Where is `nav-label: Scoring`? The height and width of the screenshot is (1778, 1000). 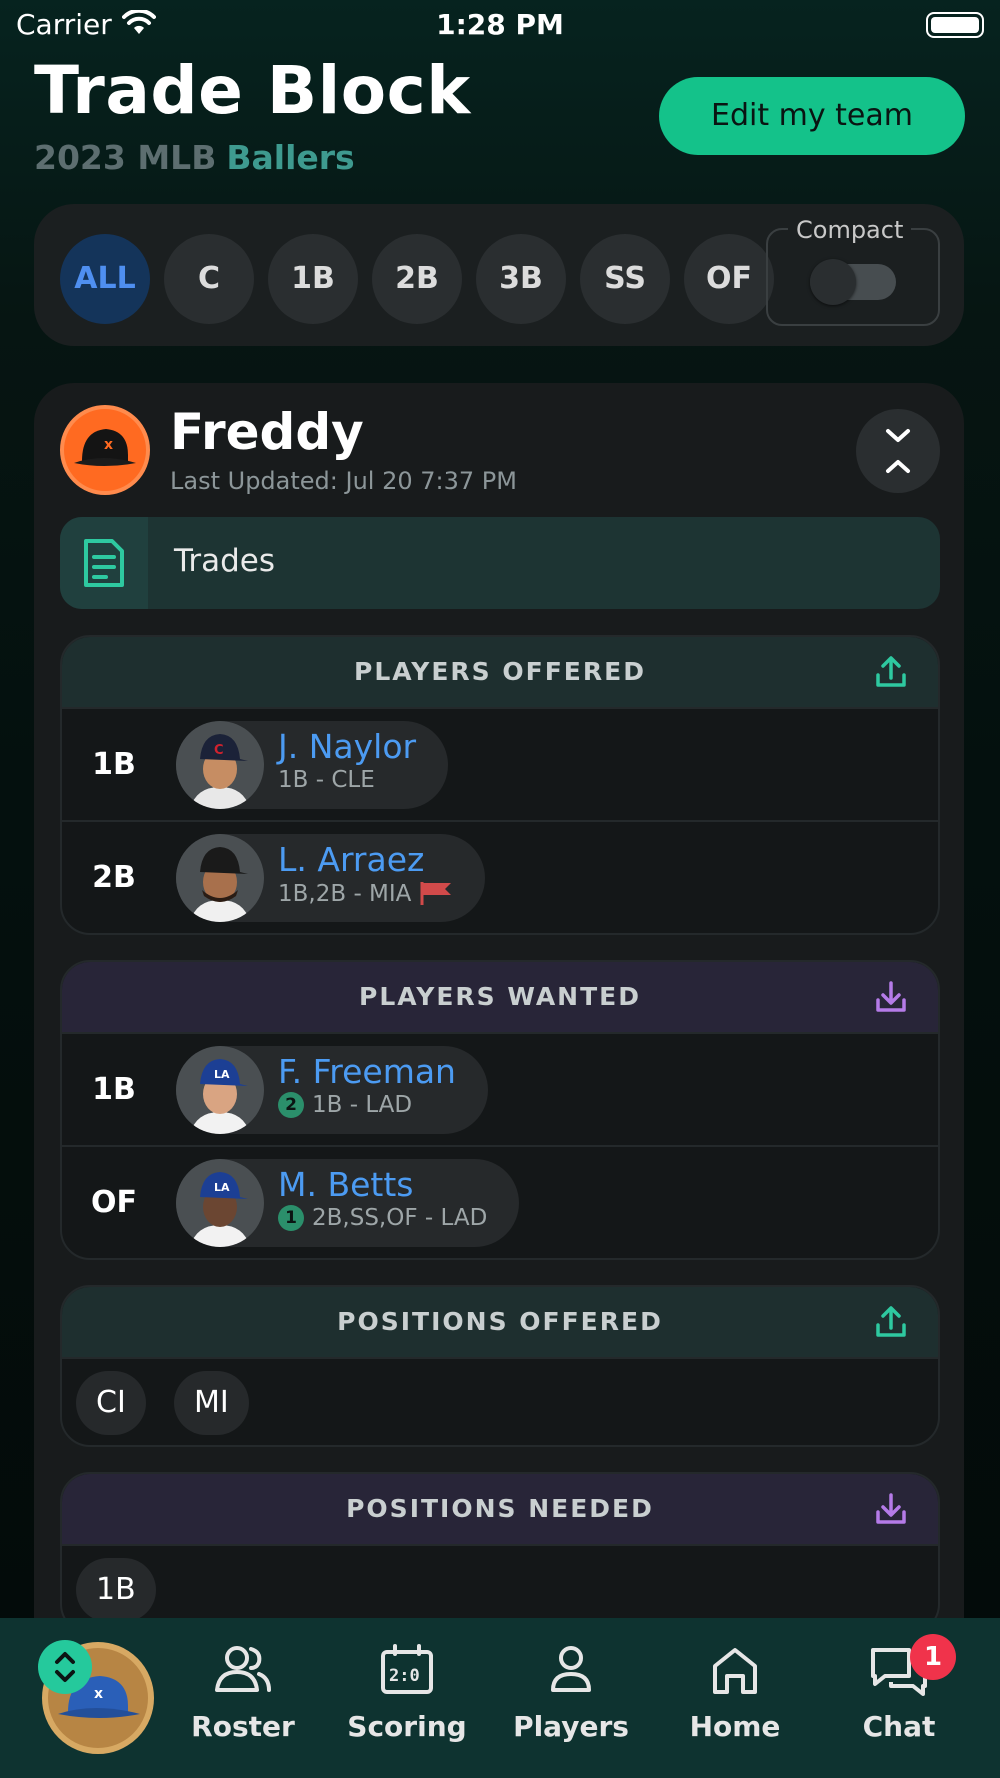 nav-label: Scoring is located at coordinates (407, 1726).